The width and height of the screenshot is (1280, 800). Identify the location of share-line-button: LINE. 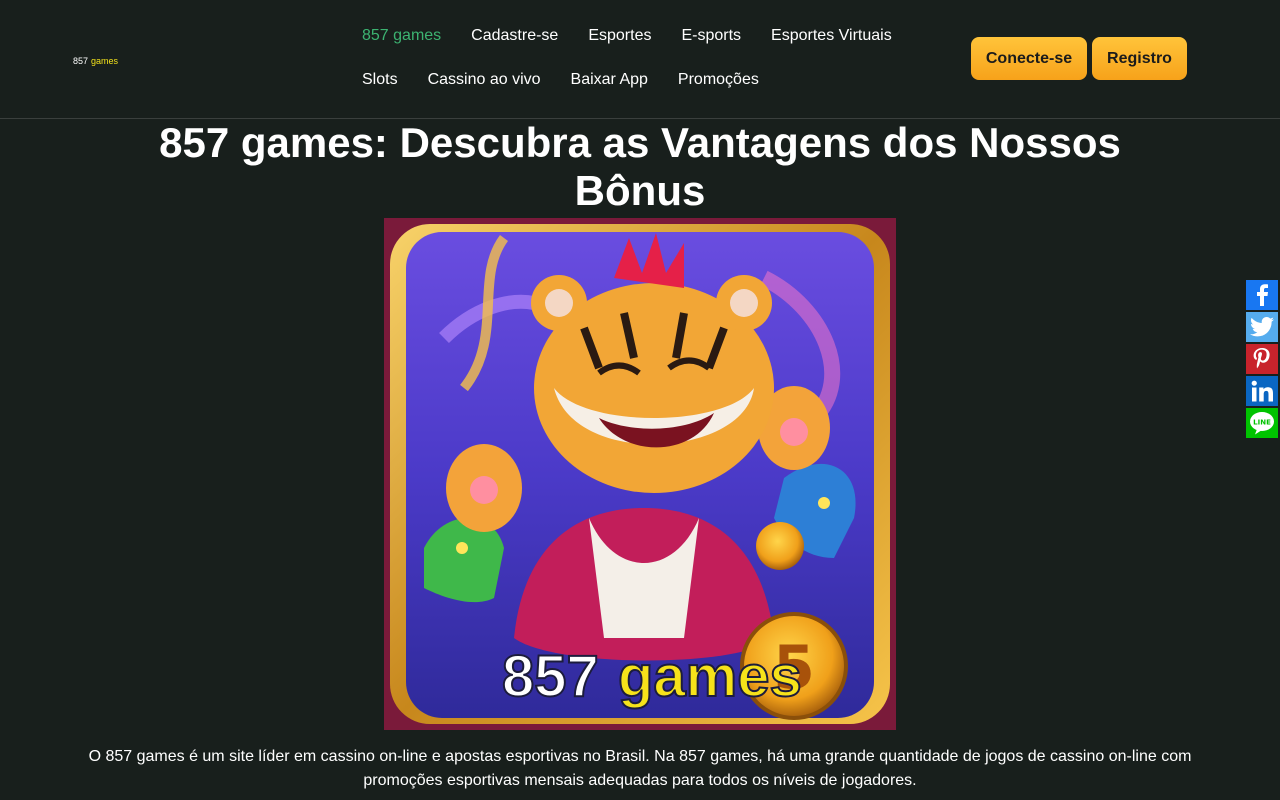
(1262, 423).